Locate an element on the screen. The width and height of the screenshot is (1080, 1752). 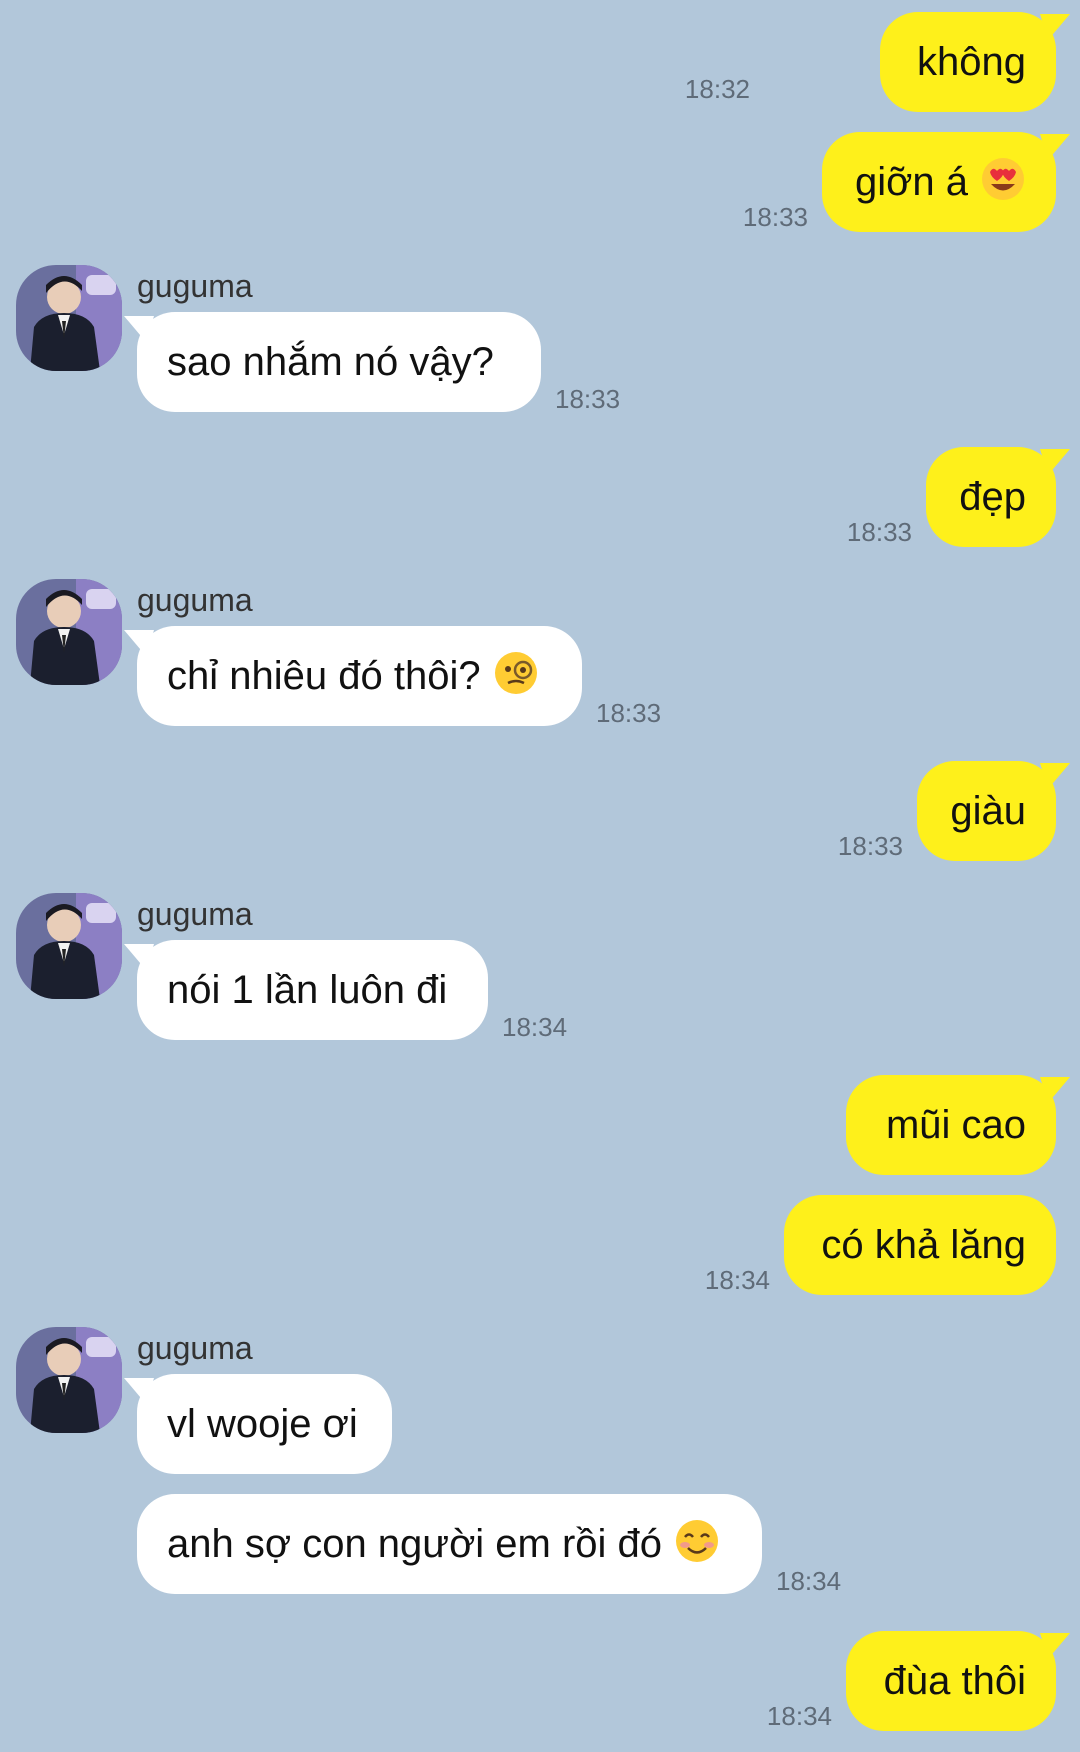
monocle-emoji is located at coordinates (516, 676).